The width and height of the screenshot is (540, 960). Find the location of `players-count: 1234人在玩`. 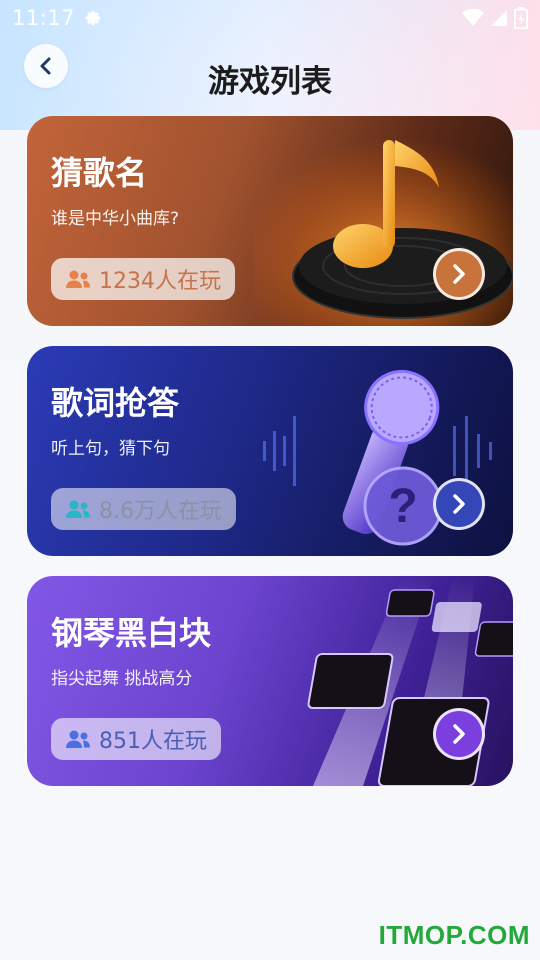

players-count: 1234人在玩 is located at coordinates (160, 281).